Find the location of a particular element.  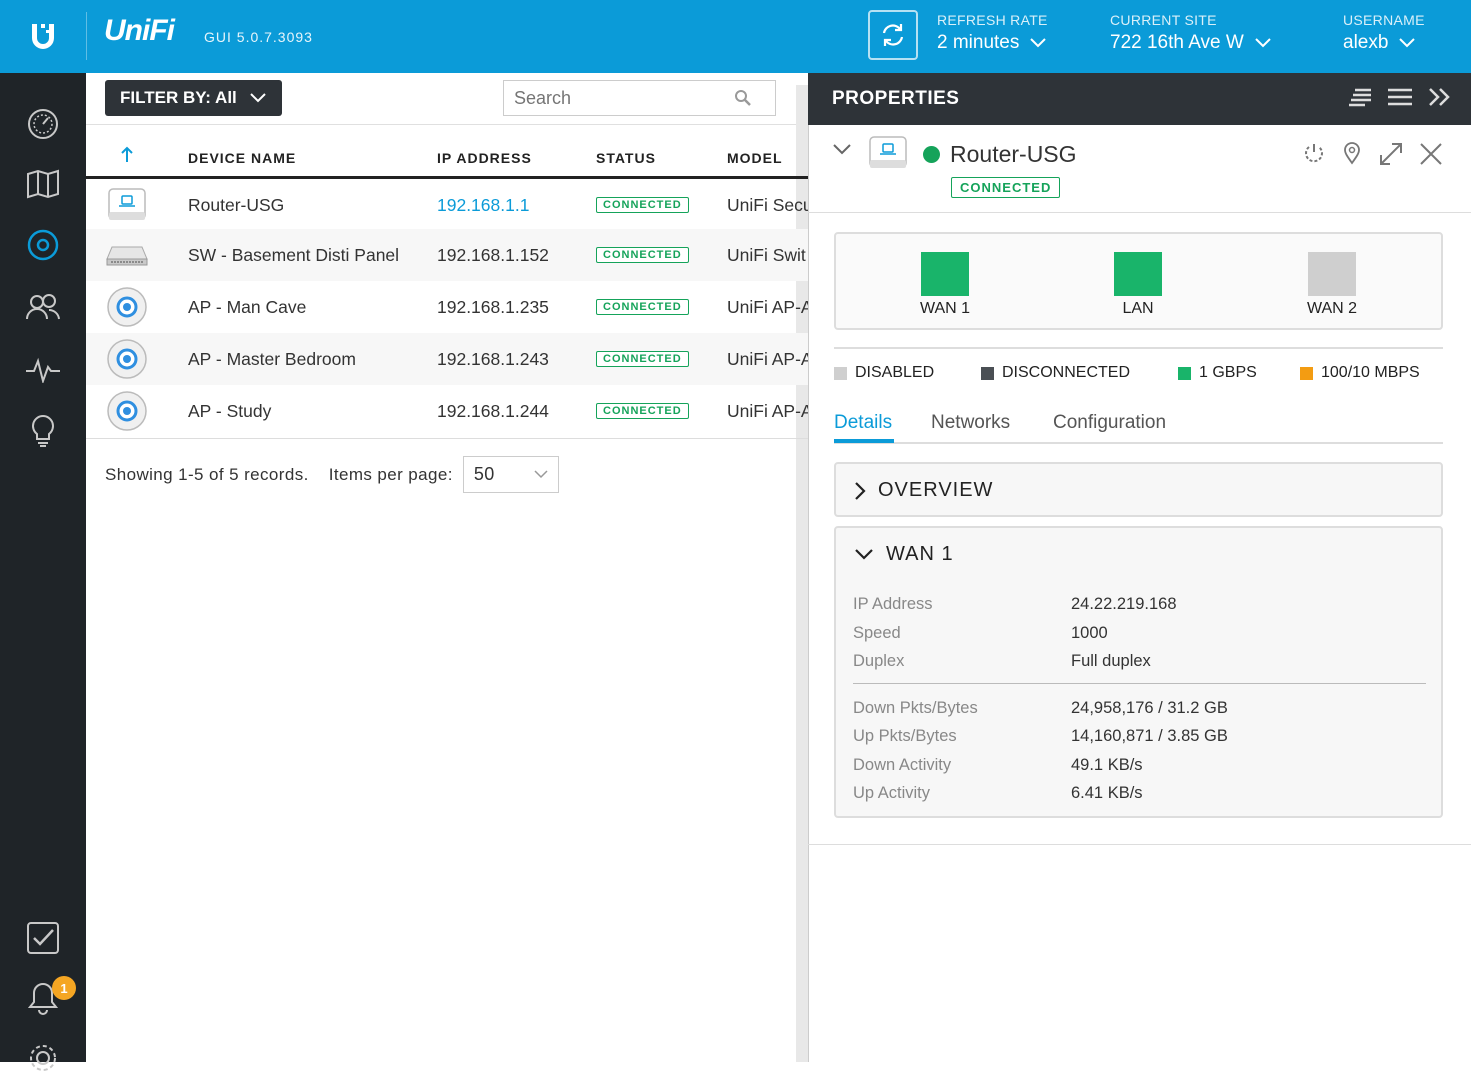

device-name: AP - Study is located at coordinates (308, 411).